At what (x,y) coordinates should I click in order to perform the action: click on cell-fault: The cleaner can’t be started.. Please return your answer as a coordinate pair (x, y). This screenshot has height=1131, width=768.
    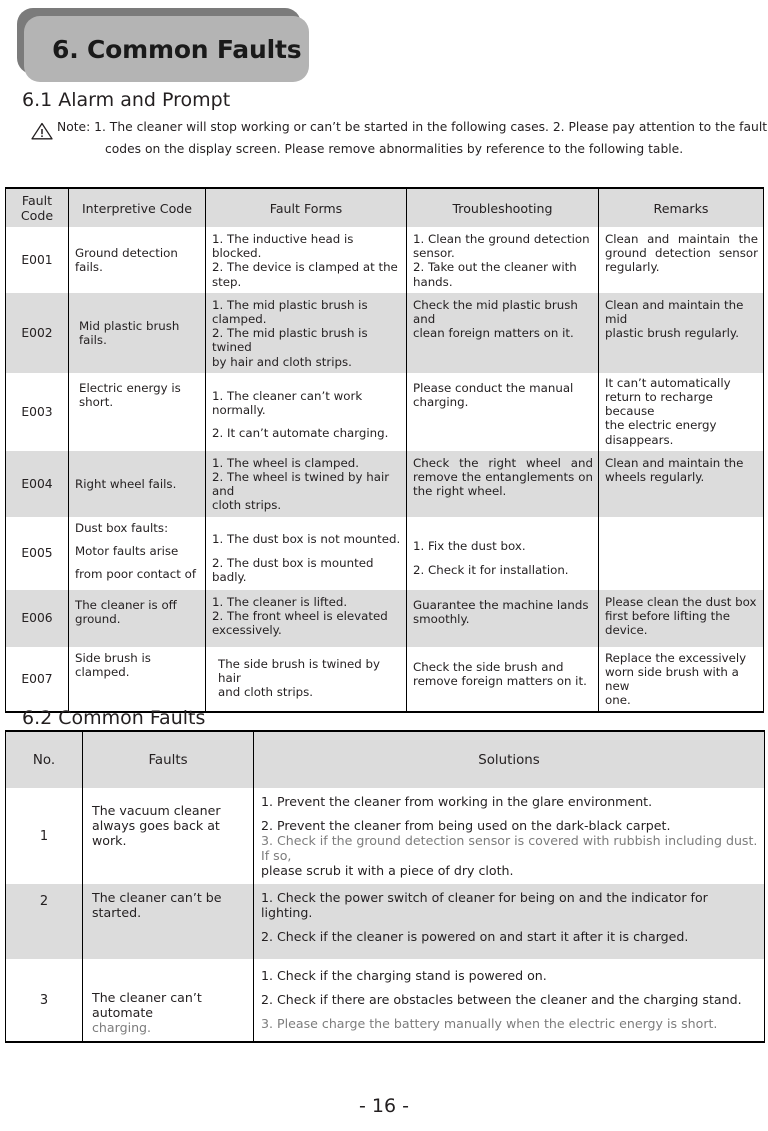
    Looking at the image, I should click on (168, 921).